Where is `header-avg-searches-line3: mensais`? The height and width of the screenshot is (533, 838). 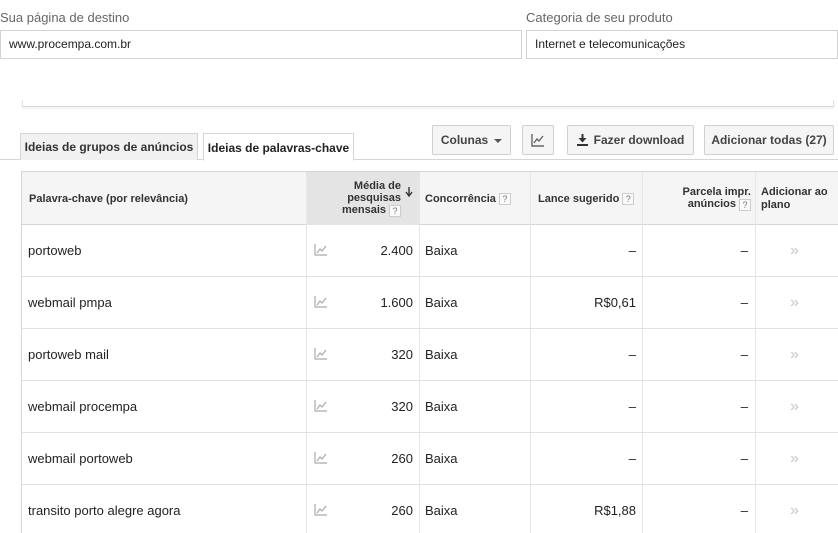
header-avg-searches-line3: mensais is located at coordinates (363, 210).